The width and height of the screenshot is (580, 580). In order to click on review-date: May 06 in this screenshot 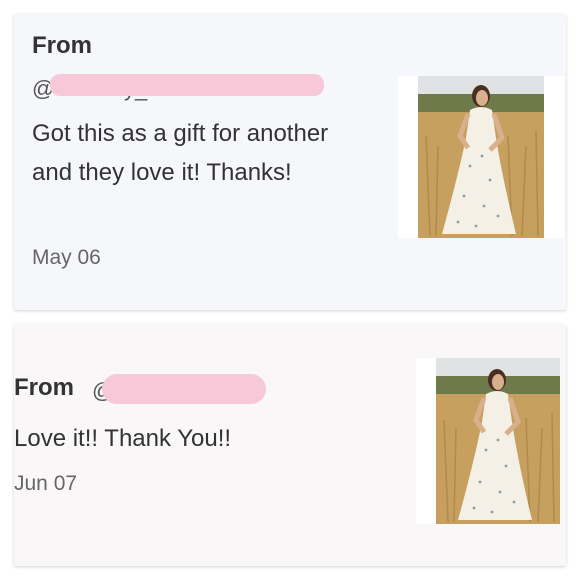, I will do `click(66, 257)`.